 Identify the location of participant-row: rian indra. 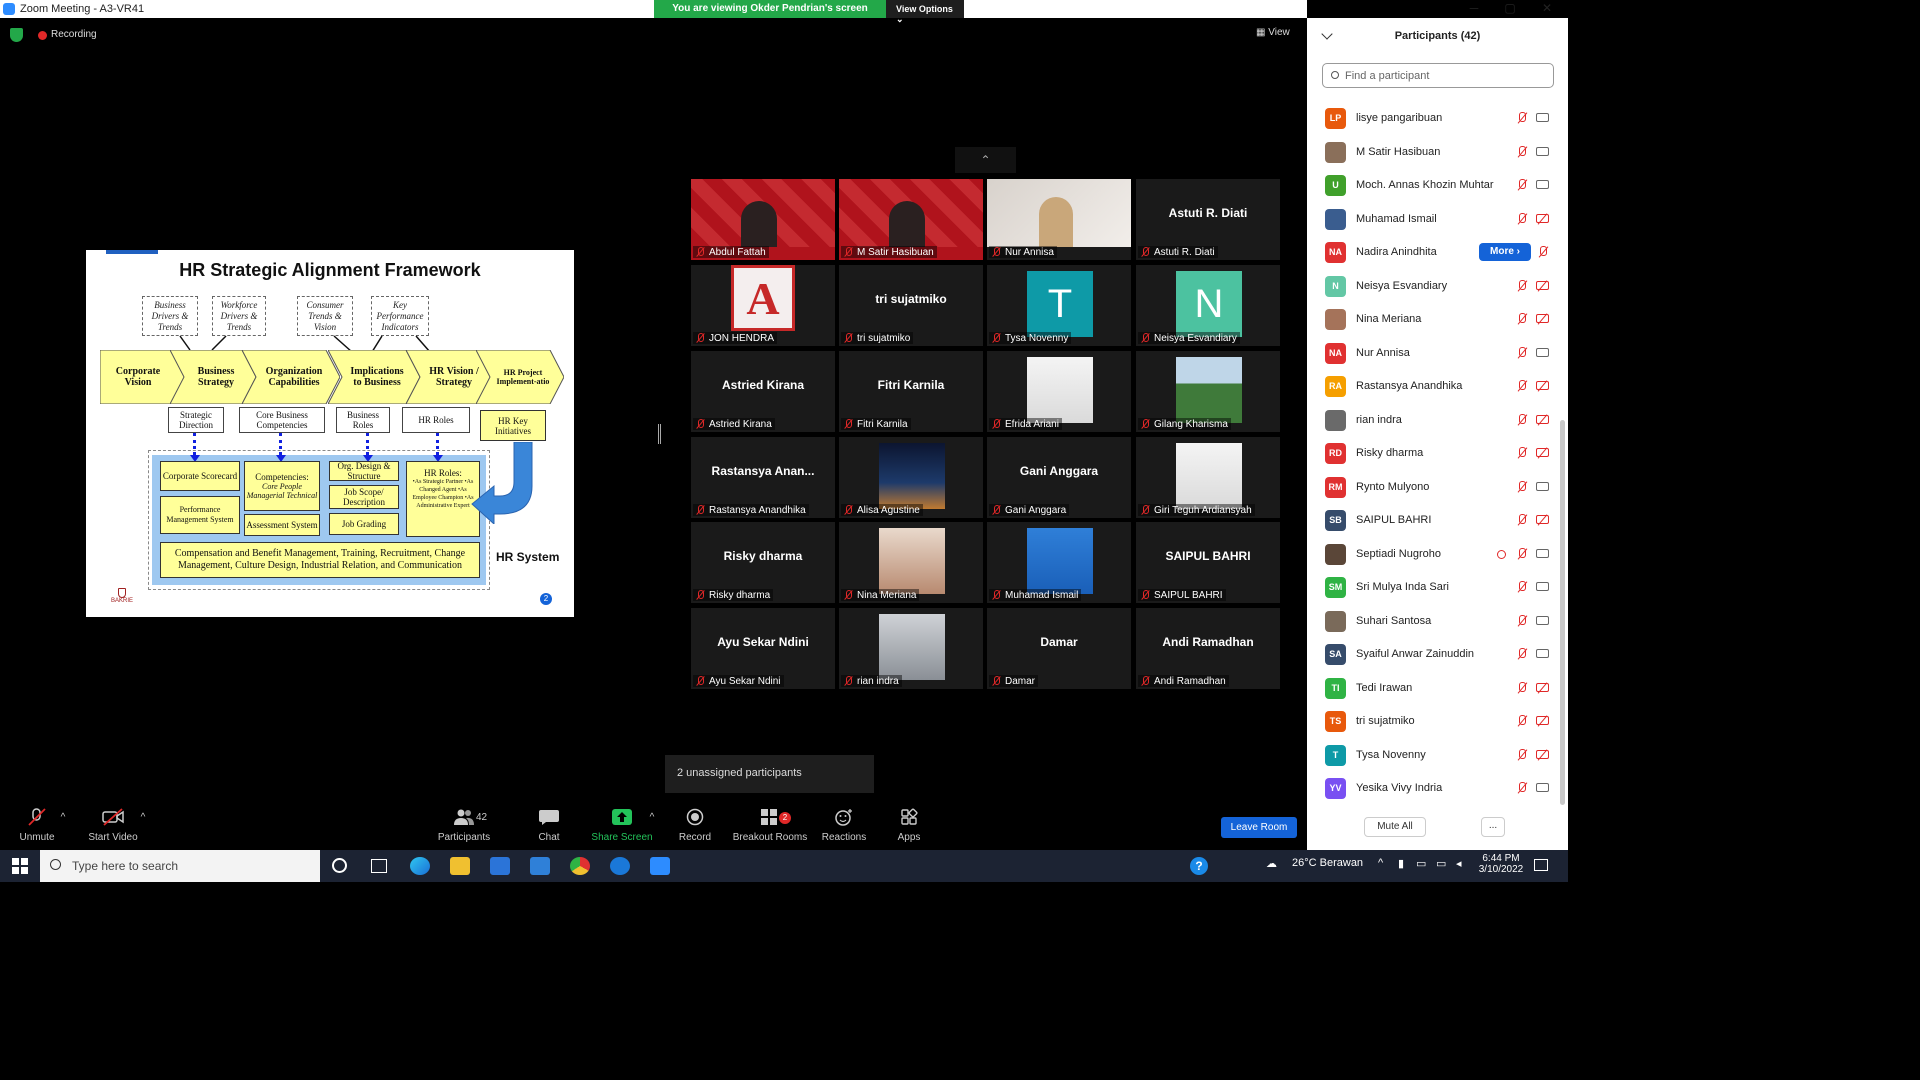
(1432, 420).